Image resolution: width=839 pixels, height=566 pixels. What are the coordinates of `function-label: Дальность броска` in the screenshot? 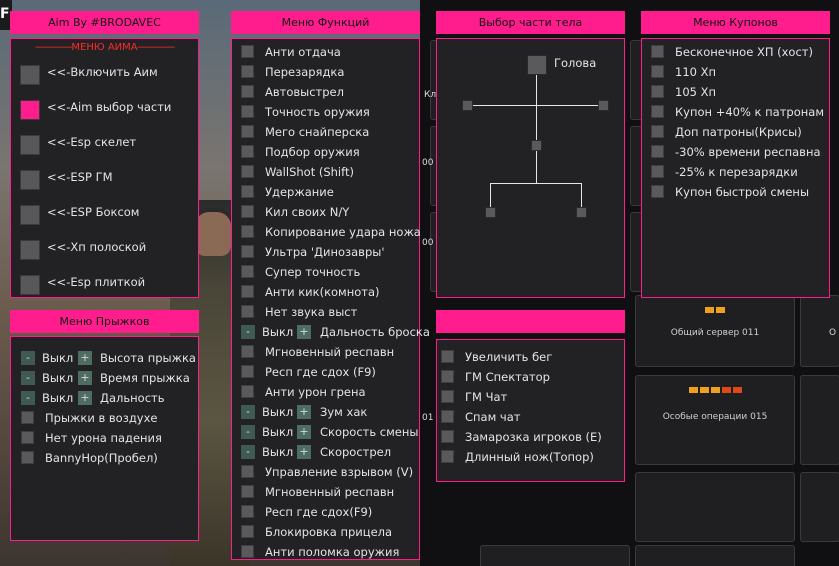 It's located at (375, 332).